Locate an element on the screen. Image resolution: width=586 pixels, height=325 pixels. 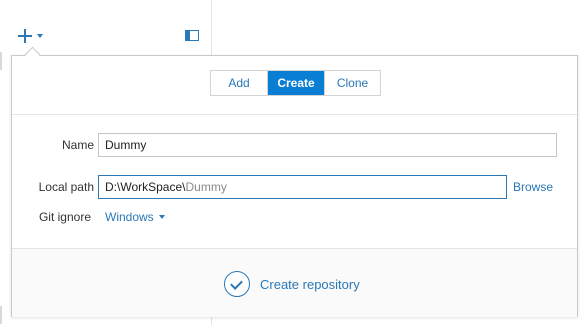
local-path-base: D:\WorkSpace\ is located at coordinates (145, 187).